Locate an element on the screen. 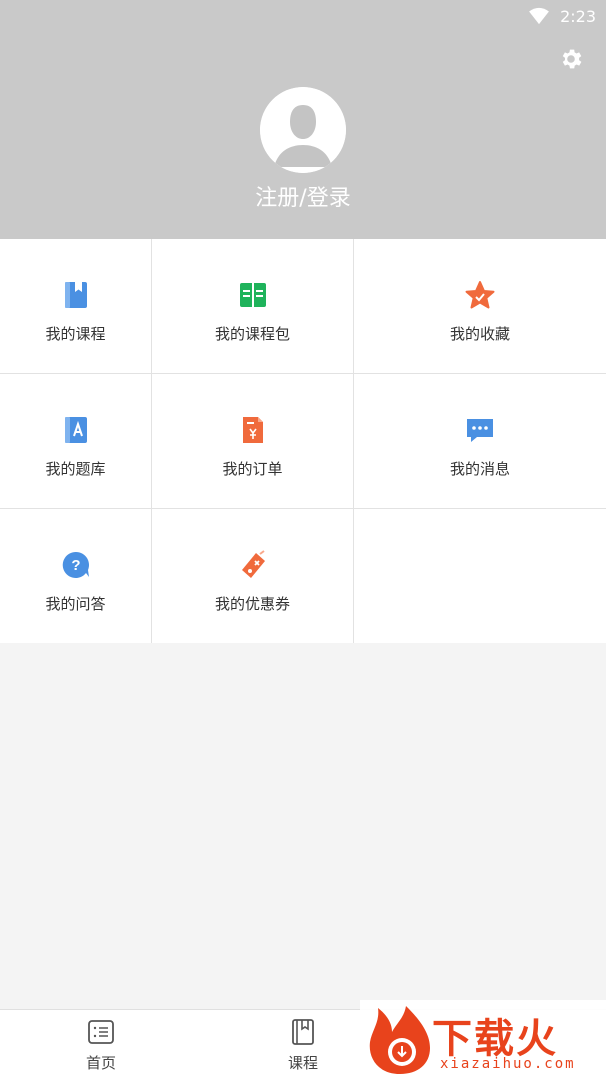  nav-item-home: 首页 is located at coordinates (101, 1045).